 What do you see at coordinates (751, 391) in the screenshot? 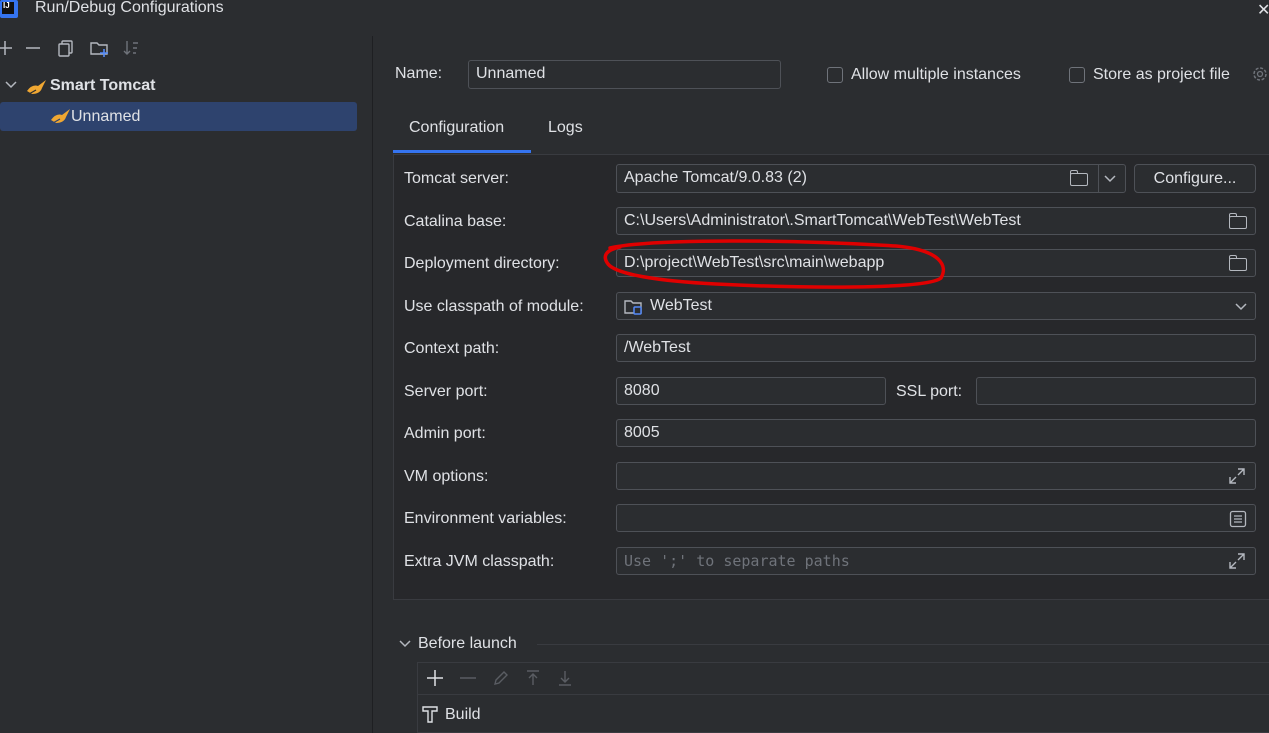
I see `server-port-field: 8080` at bounding box center [751, 391].